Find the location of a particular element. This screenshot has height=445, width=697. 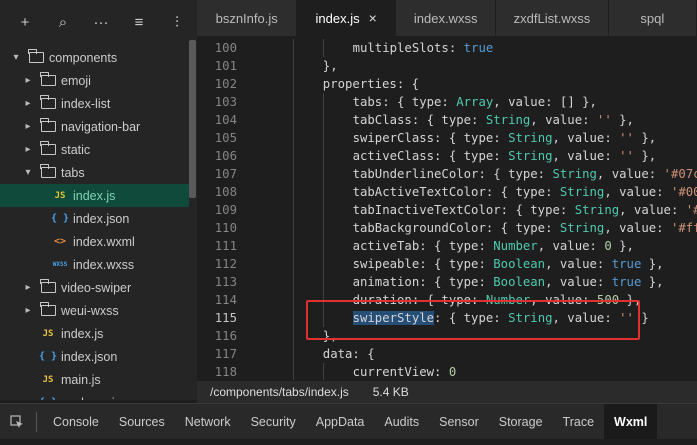

code-token: }, is located at coordinates (645, 138).